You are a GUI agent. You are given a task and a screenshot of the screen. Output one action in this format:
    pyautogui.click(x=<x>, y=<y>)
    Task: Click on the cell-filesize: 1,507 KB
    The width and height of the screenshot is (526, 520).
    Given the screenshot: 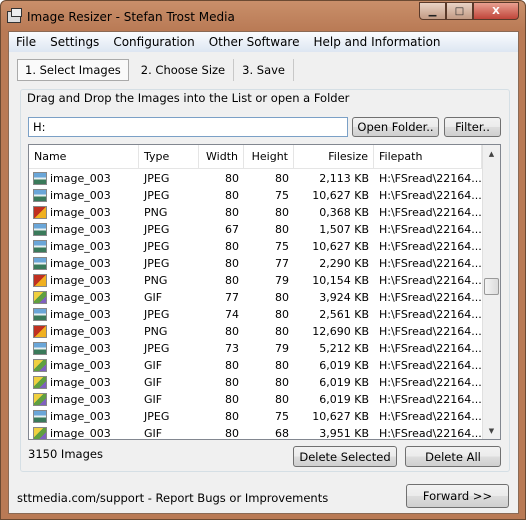 What is the action you would take?
    pyautogui.click(x=344, y=229)
    